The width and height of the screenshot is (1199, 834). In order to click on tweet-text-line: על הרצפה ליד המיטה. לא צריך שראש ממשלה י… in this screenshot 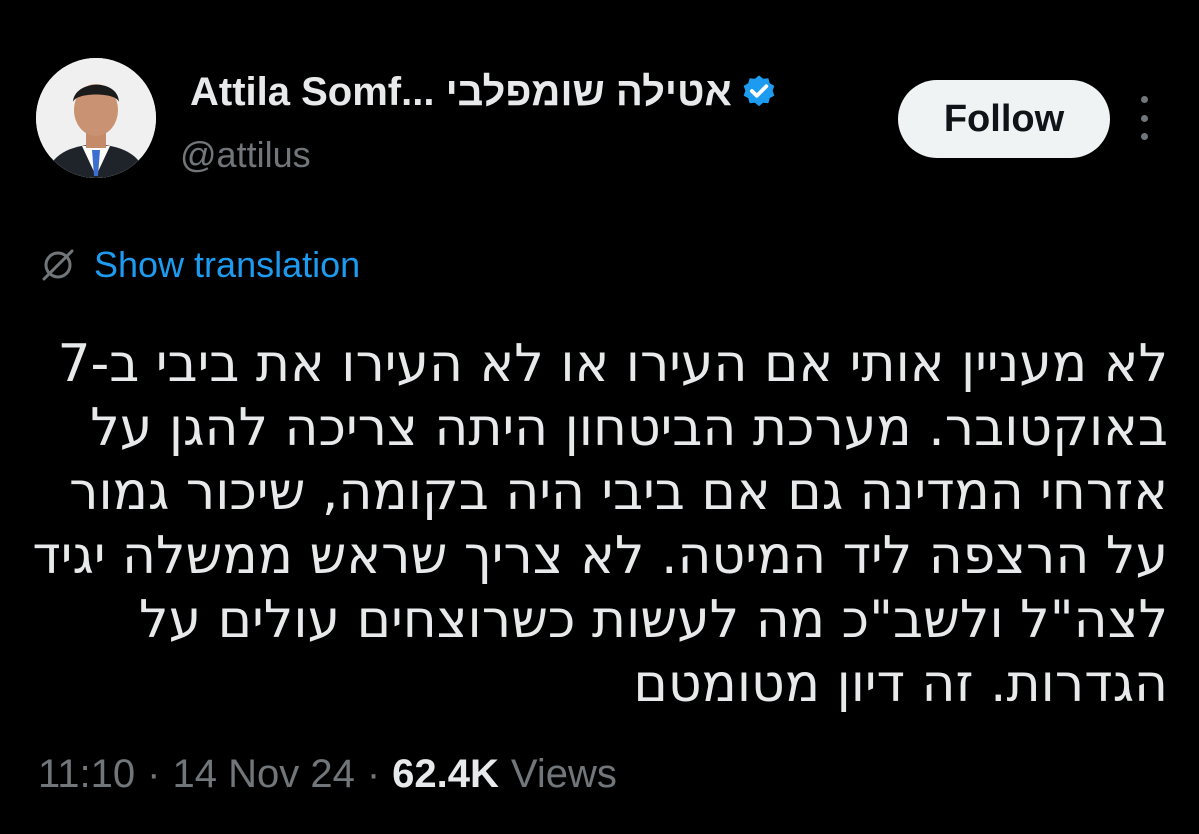, I will do `click(600, 556)`.